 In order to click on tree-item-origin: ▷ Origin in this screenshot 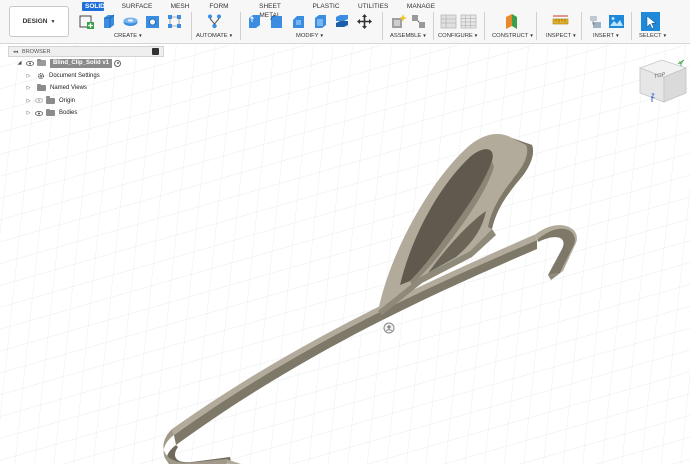, I will do `click(86, 101)`.